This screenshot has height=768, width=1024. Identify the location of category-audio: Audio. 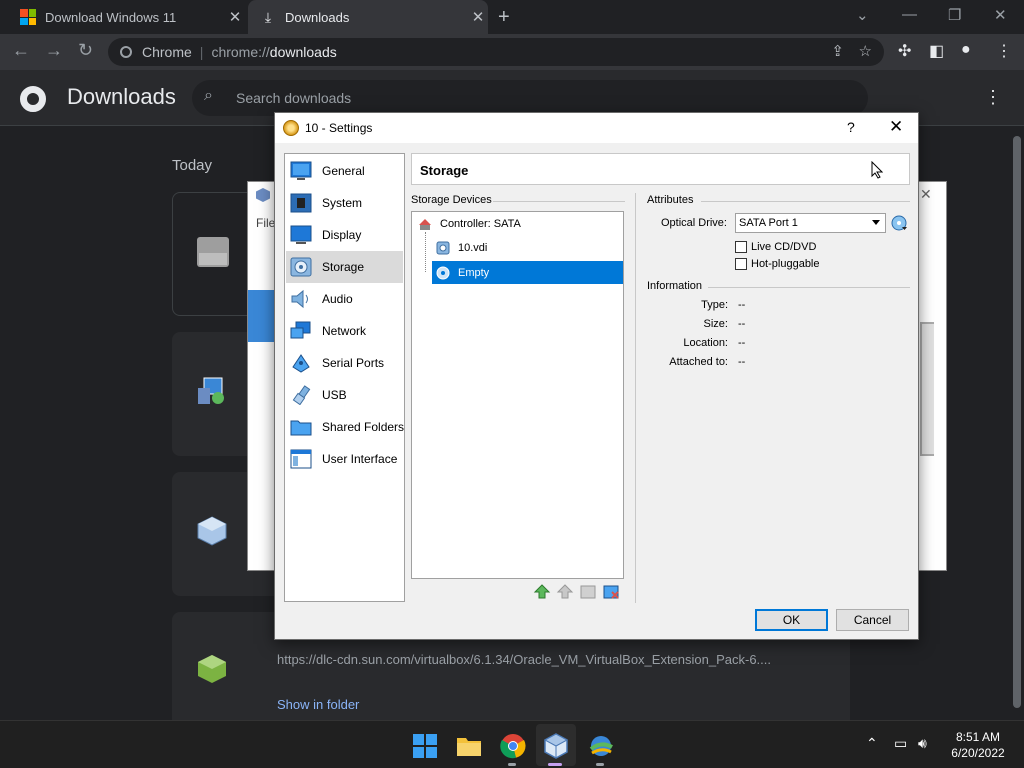
(344, 299).